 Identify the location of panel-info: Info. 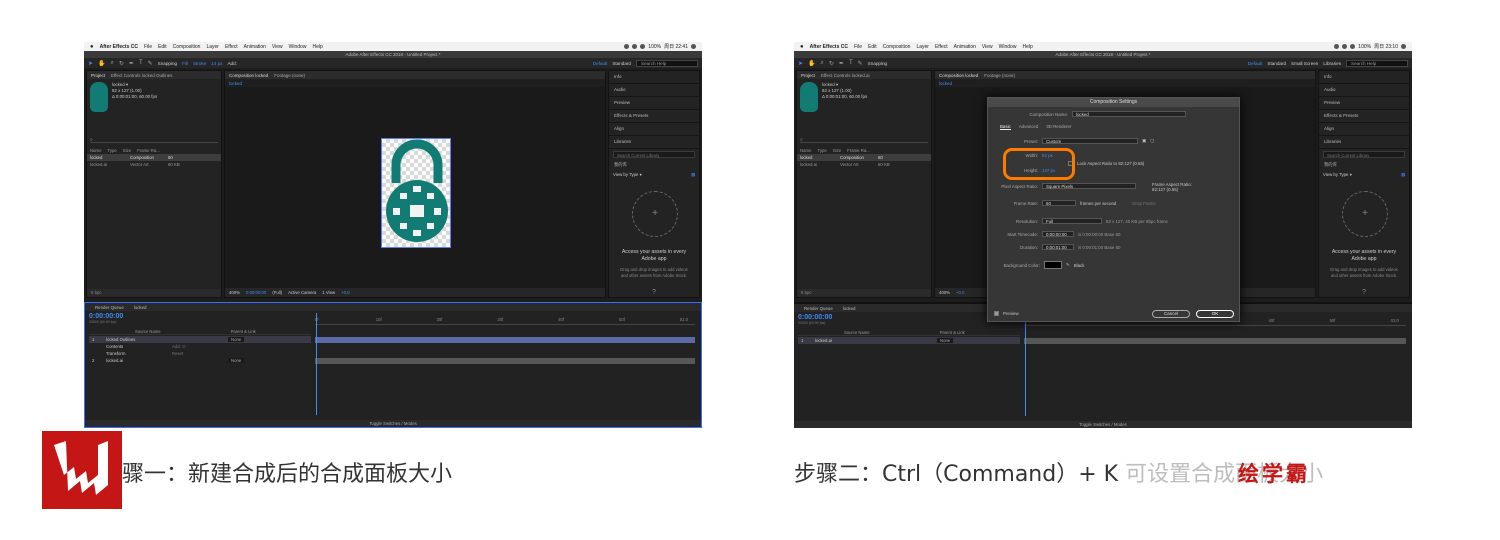
(654, 77).